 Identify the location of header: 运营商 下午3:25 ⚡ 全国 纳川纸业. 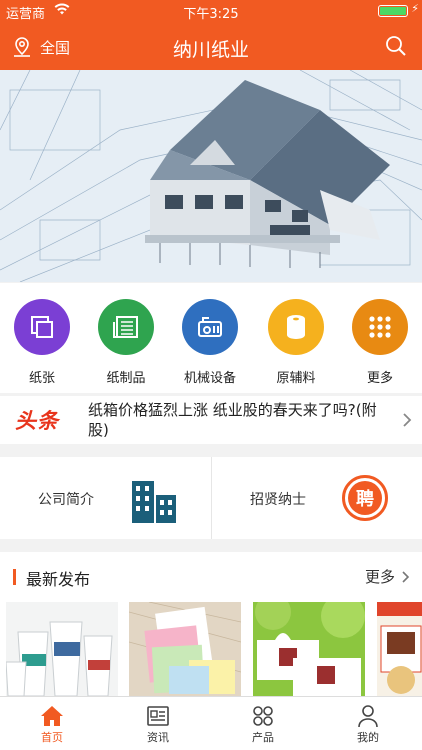
(211, 35).